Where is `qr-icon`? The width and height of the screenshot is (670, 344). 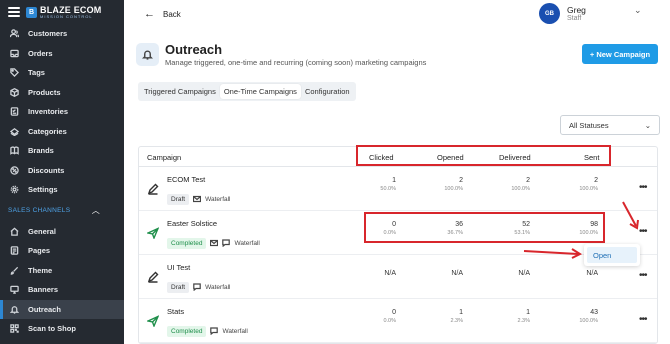
qr-icon is located at coordinates (14, 328).